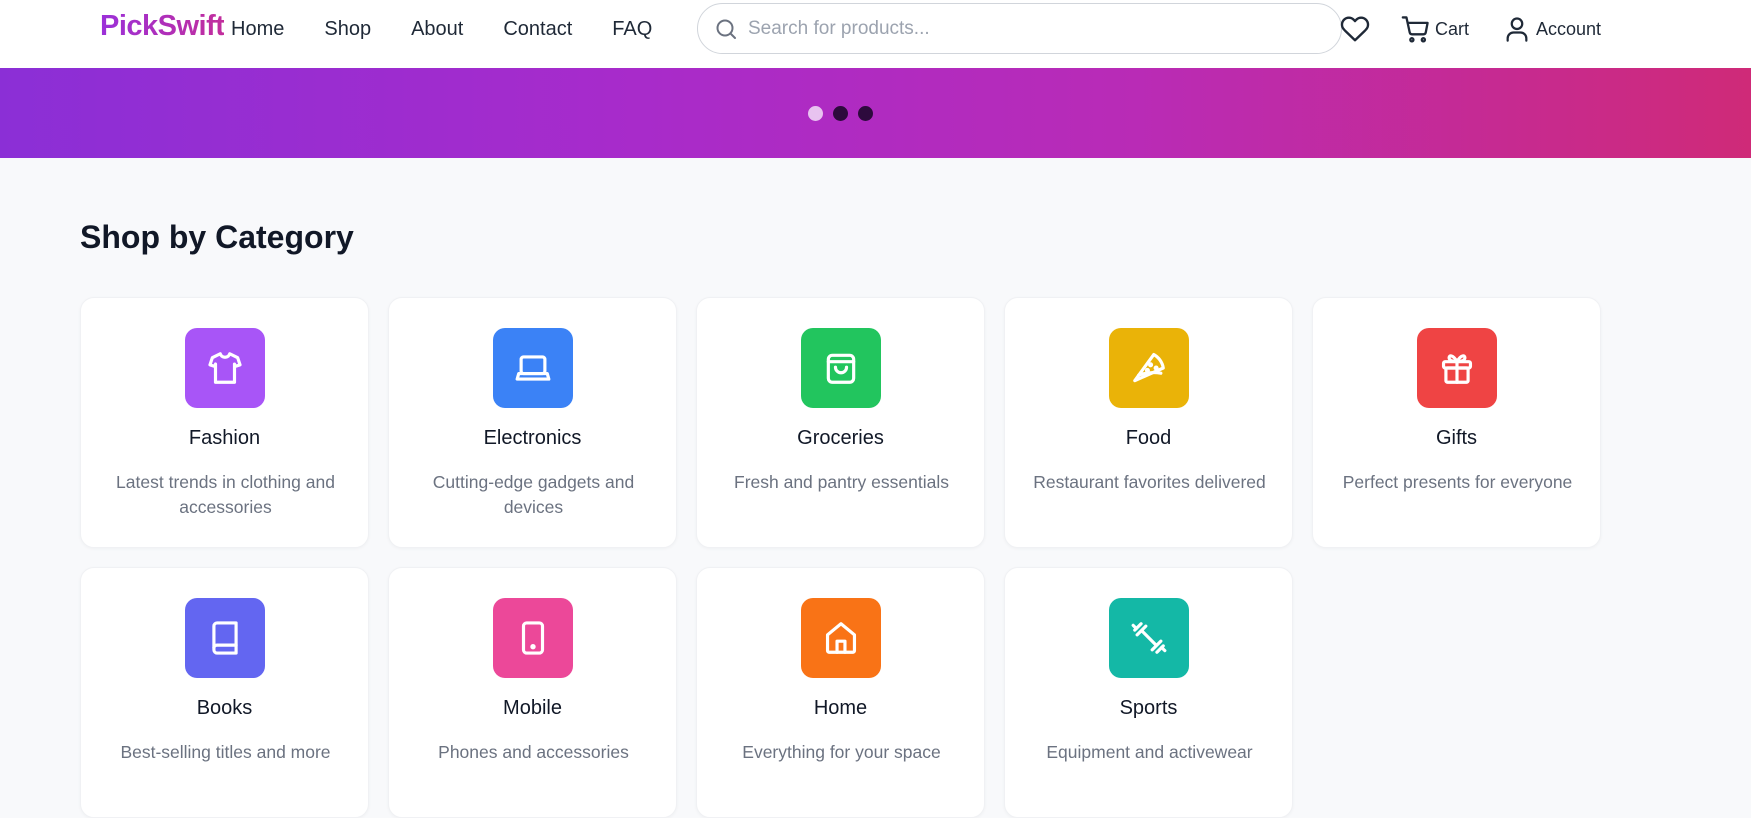 The height and width of the screenshot is (818, 1751). What do you see at coordinates (437, 29) in the screenshot?
I see `nav-link-about: About` at bounding box center [437, 29].